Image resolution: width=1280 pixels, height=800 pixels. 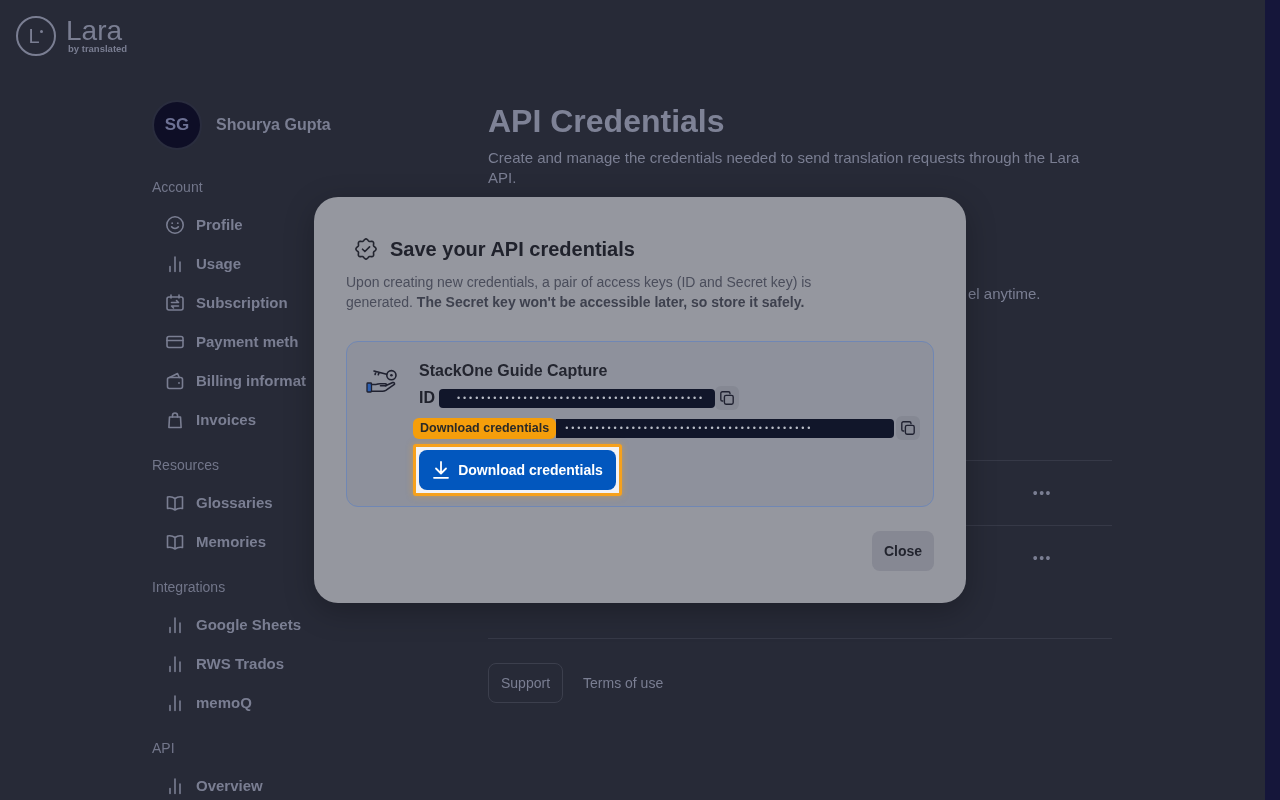 What do you see at coordinates (232, 342) in the screenshot?
I see `sidebar-item: Payment meth` at bounding box center [232, 342].